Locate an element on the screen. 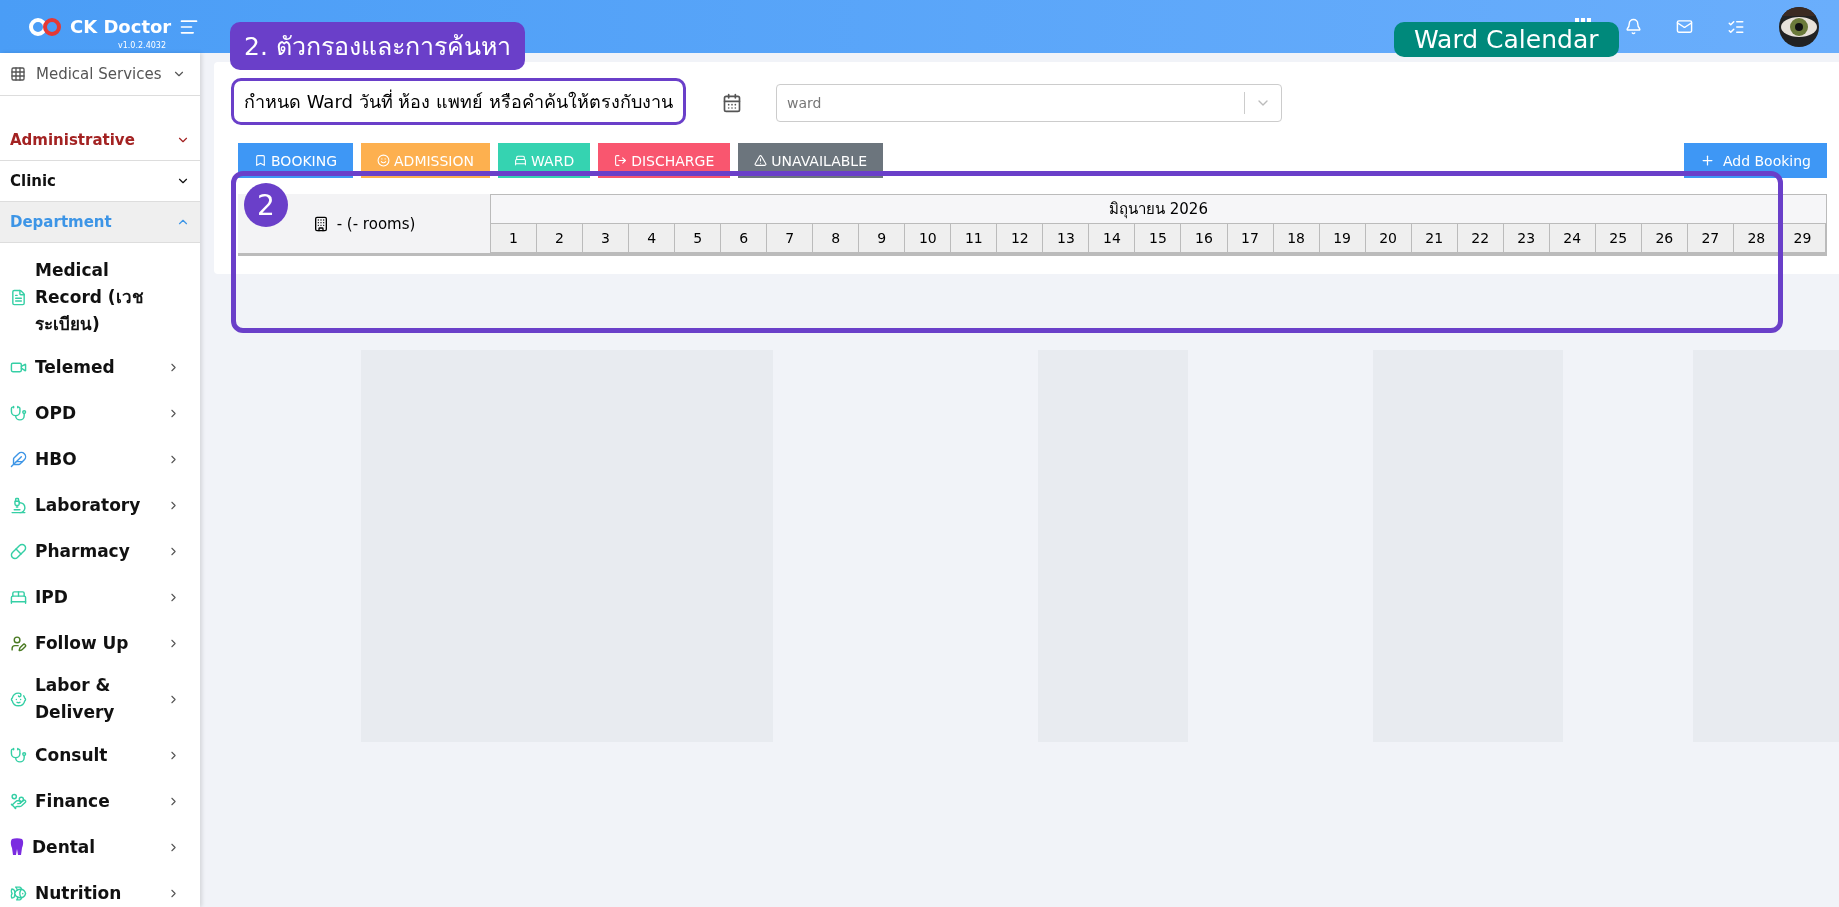 Image resolution: width=1839 pixels, height=907 pixels. day-cell: 3 is located at coordinates (606, 238).